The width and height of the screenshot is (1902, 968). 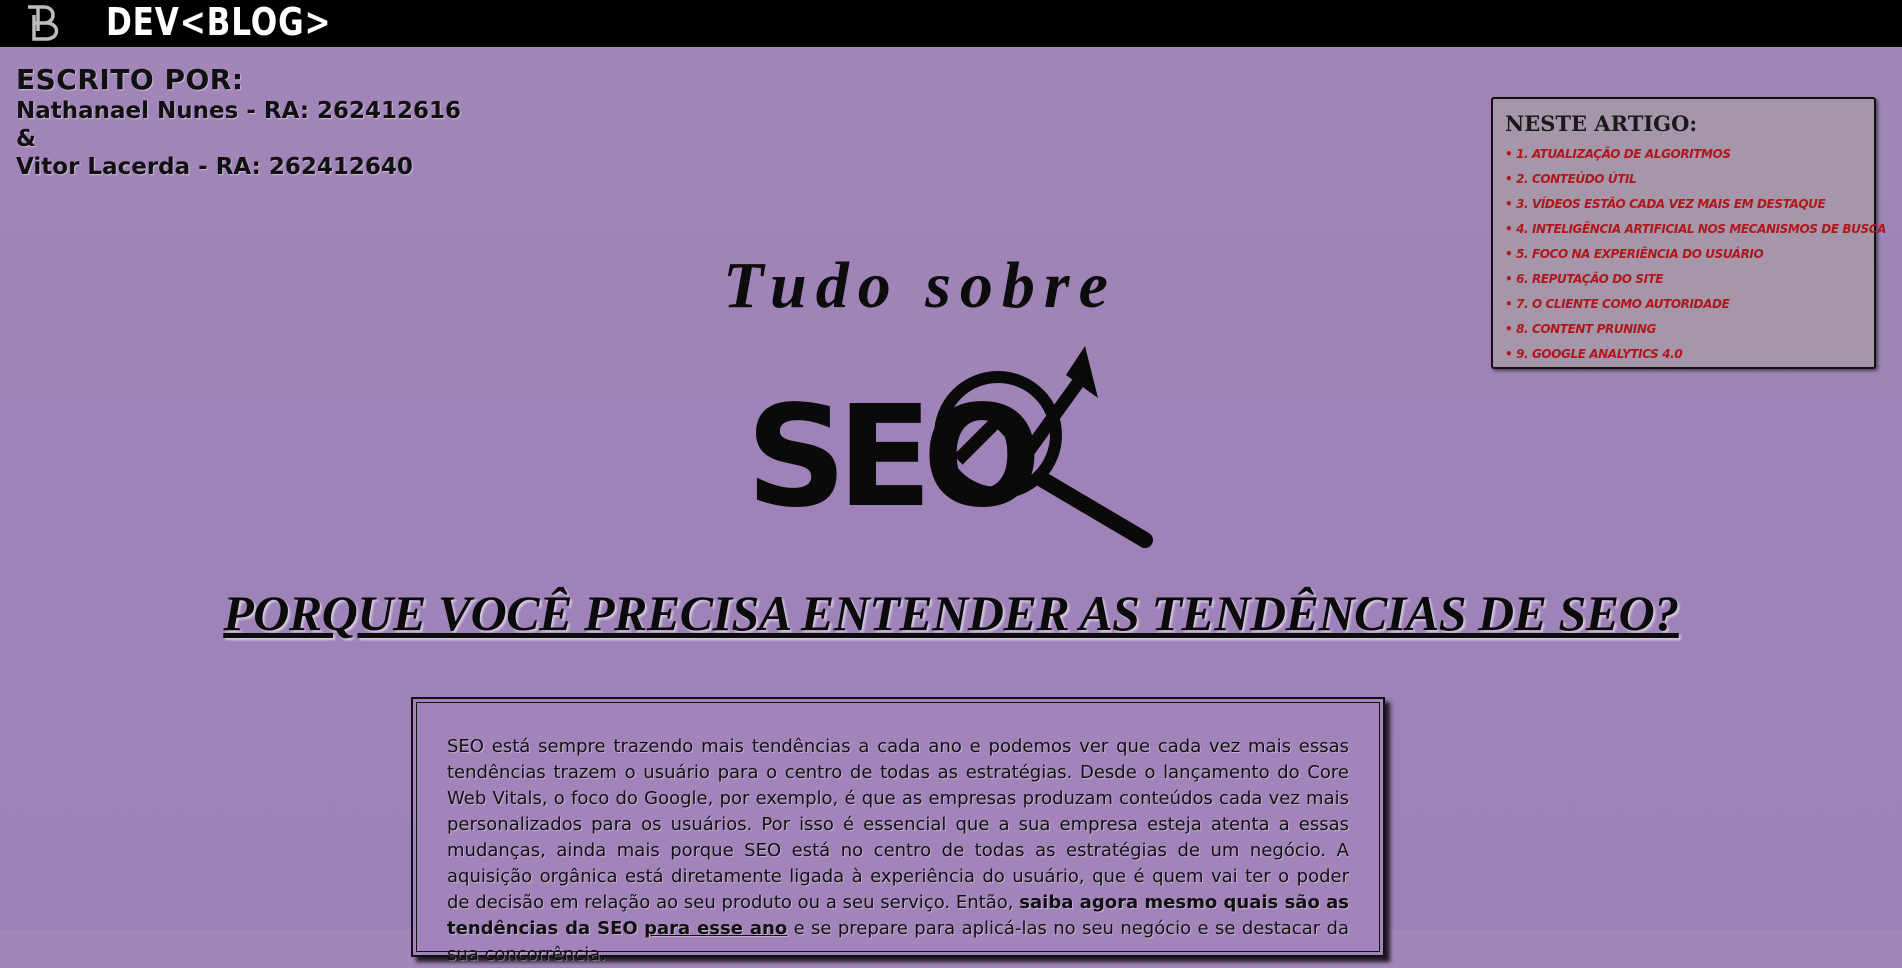 I want to click on toc-link-7: 7. O CLIENTE COMO AUTORIDADE, so click(x=1683, y=304).